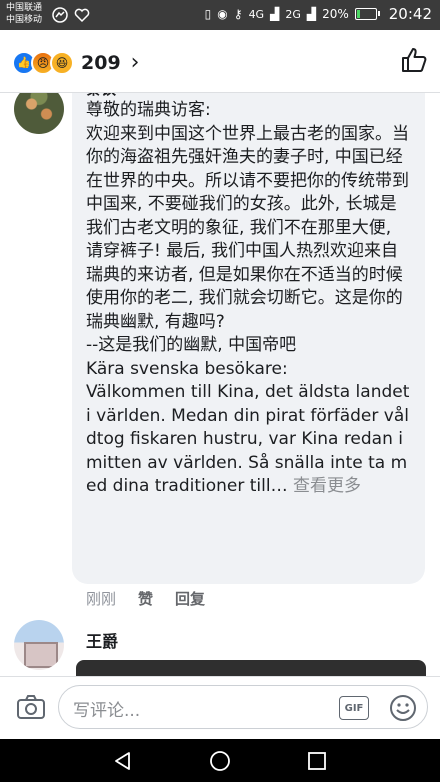 This screenshot has width=440, height=782. I want to click on home-icon, so click(220, 761).